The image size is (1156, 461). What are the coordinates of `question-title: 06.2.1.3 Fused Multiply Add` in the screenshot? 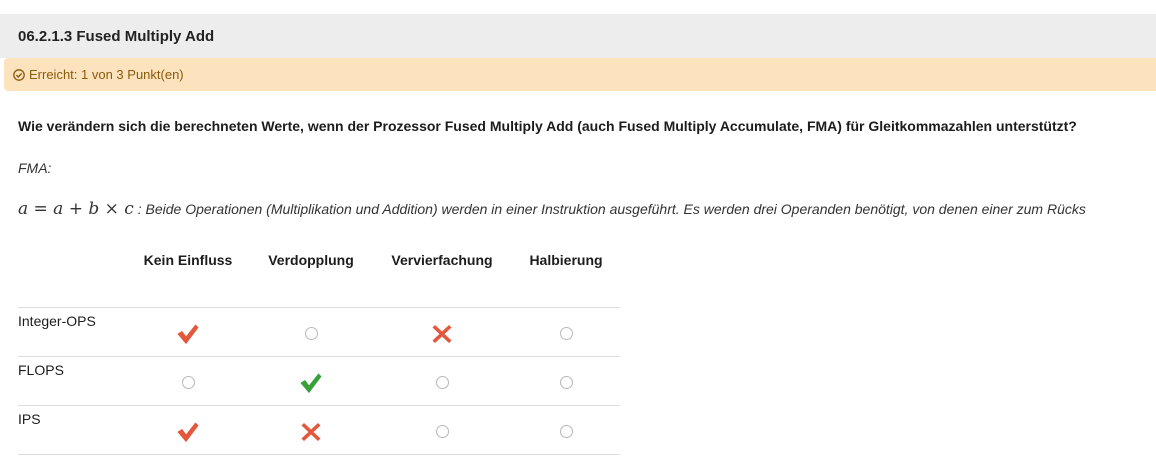 It's located at (116, 36).